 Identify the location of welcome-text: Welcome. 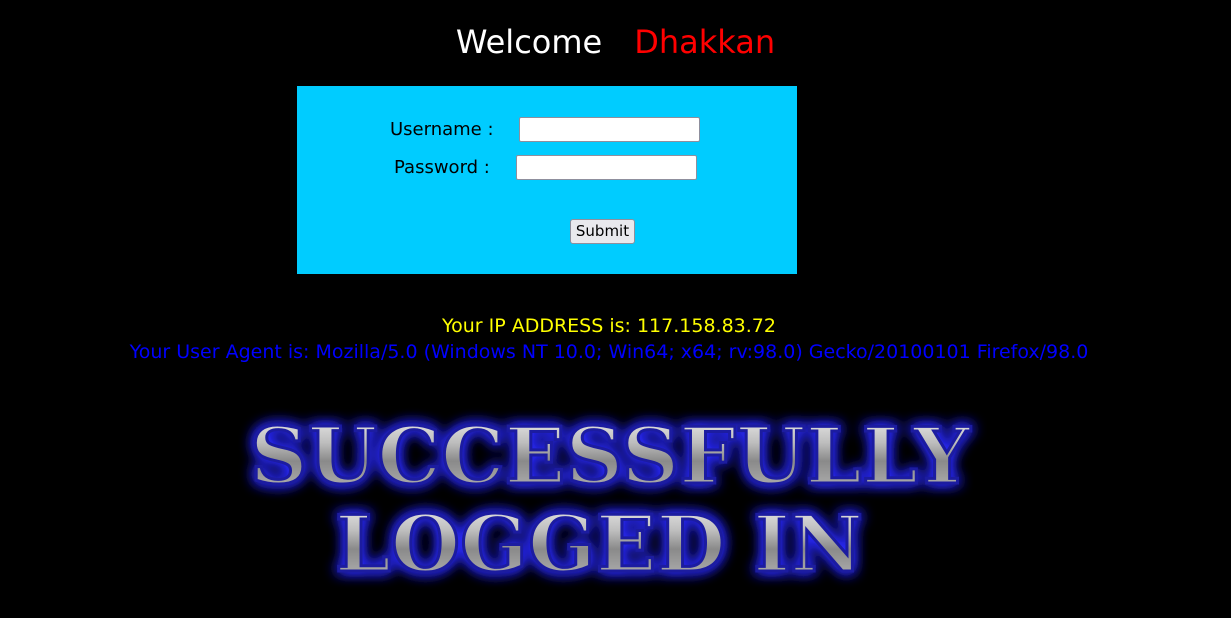
(529, 42).